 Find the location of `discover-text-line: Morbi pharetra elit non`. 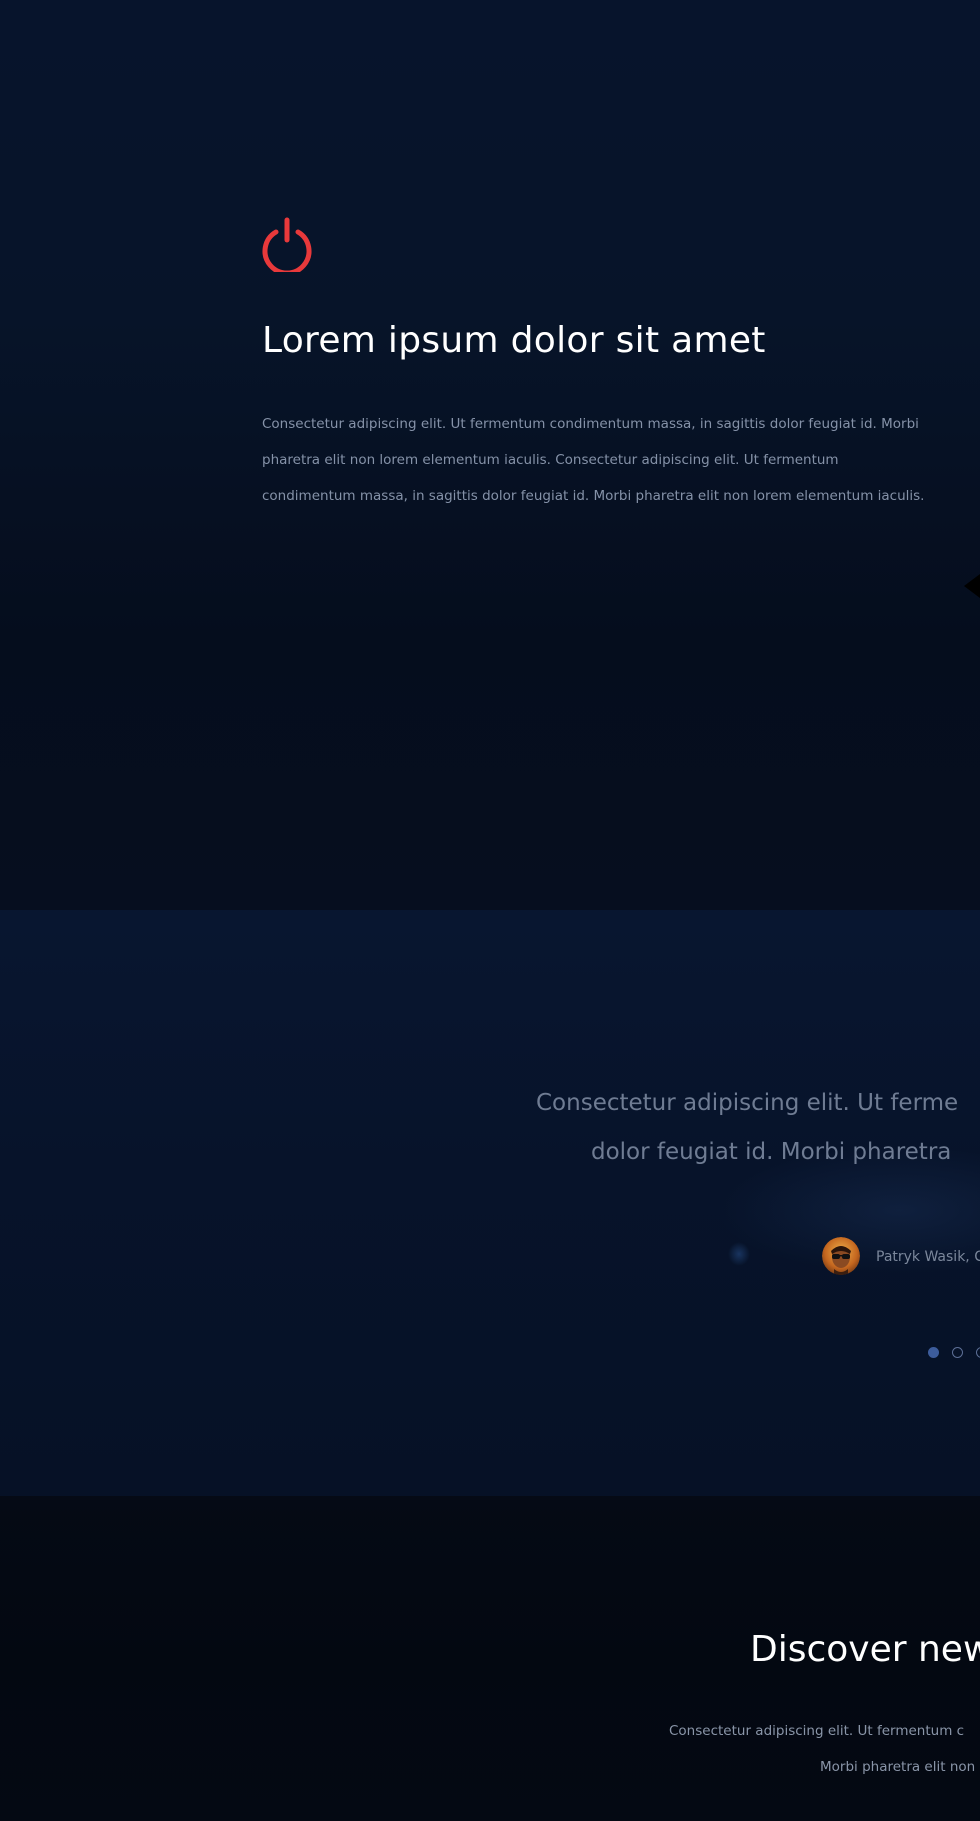

discover-text-line: Morbi pharetra elit non is located at coordinates (898, 1767).